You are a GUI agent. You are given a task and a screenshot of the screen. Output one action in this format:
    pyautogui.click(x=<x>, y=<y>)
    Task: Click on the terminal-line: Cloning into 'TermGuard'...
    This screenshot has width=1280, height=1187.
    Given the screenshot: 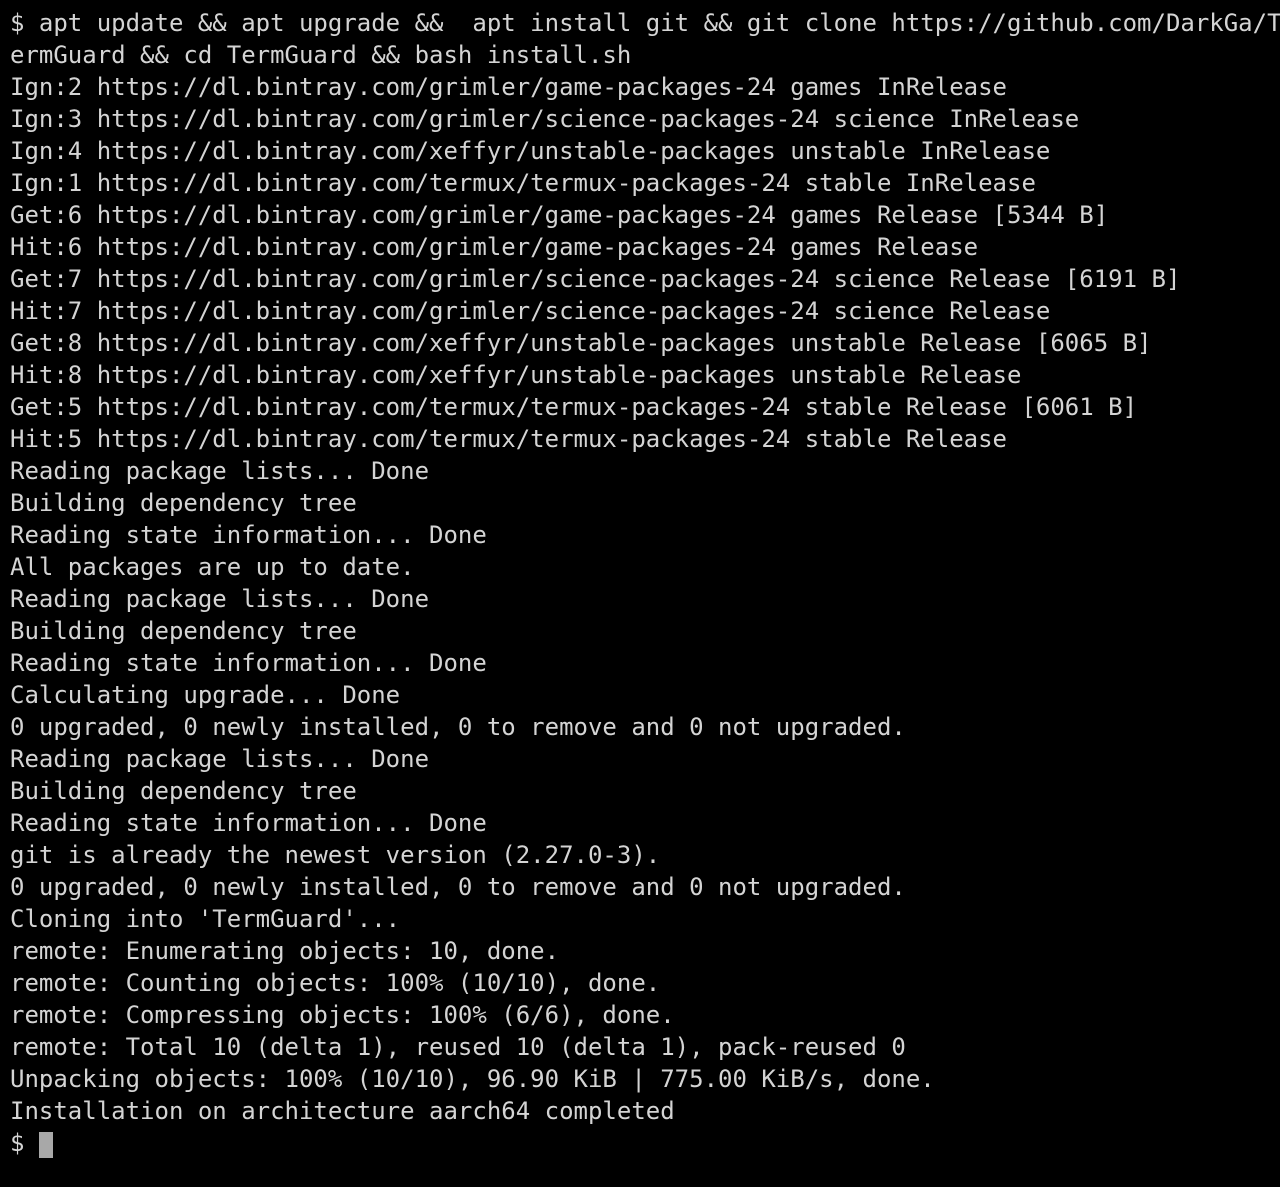 What is the action you would take?
    pyautogui.click(x=205, y=919)
    